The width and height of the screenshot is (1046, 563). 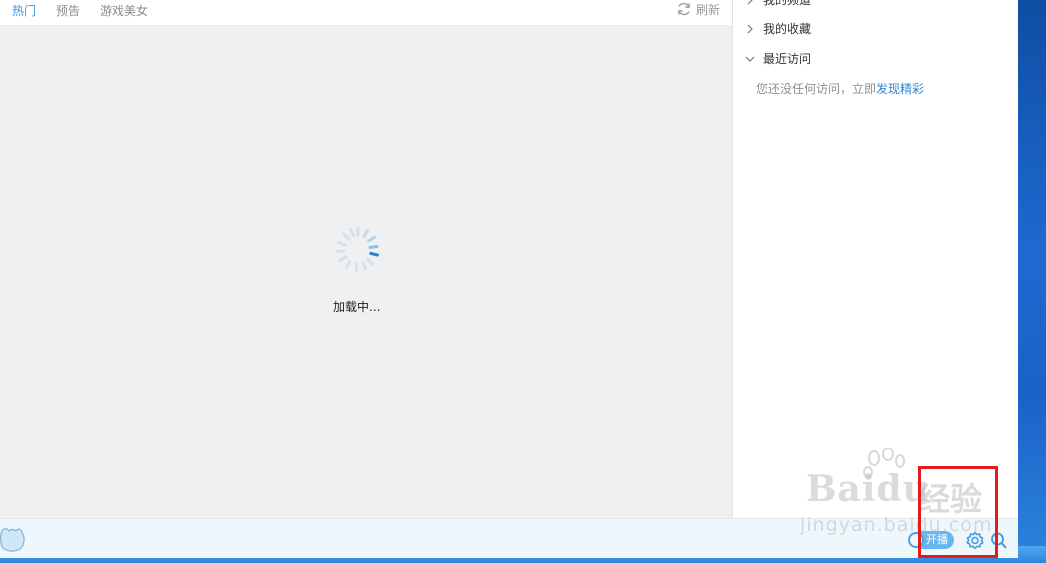 What do you see at coordinates (509, 538) in the screenshot?
I see `bottom-bar: 开播` at bounding box center [509, 538].